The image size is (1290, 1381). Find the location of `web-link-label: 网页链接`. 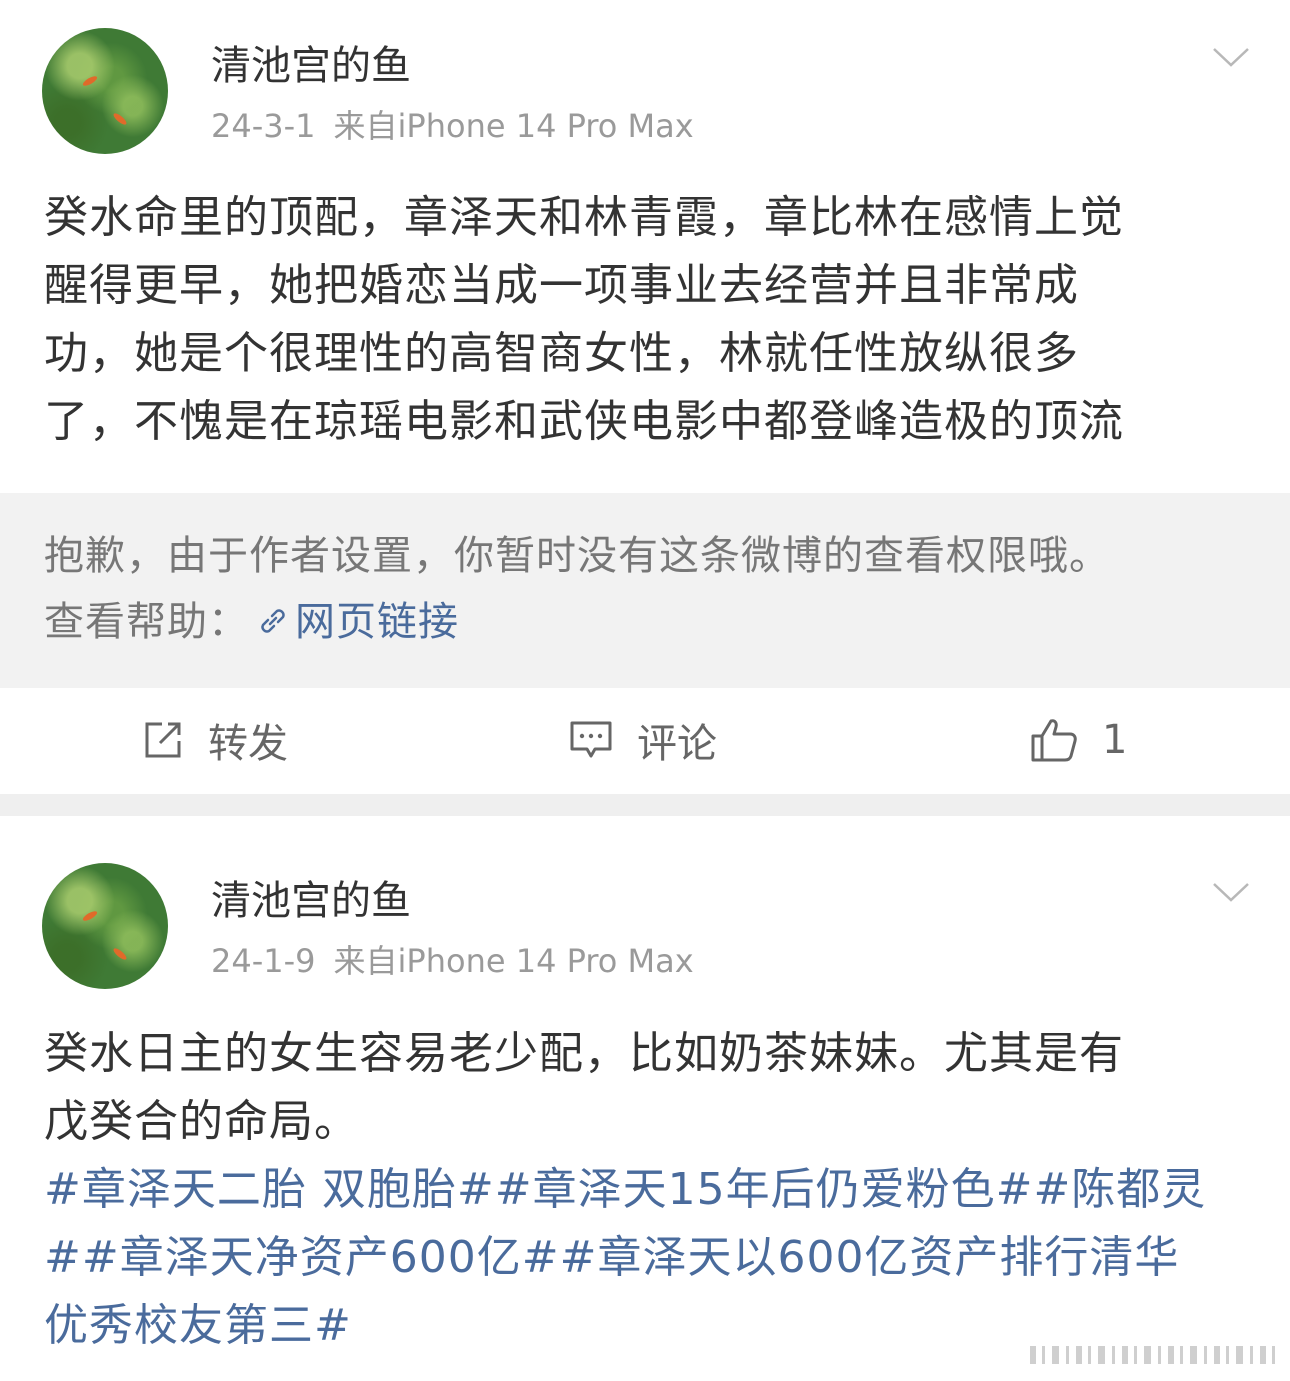

web-link-label: 网页链接 is located at coordinates (377, 622).